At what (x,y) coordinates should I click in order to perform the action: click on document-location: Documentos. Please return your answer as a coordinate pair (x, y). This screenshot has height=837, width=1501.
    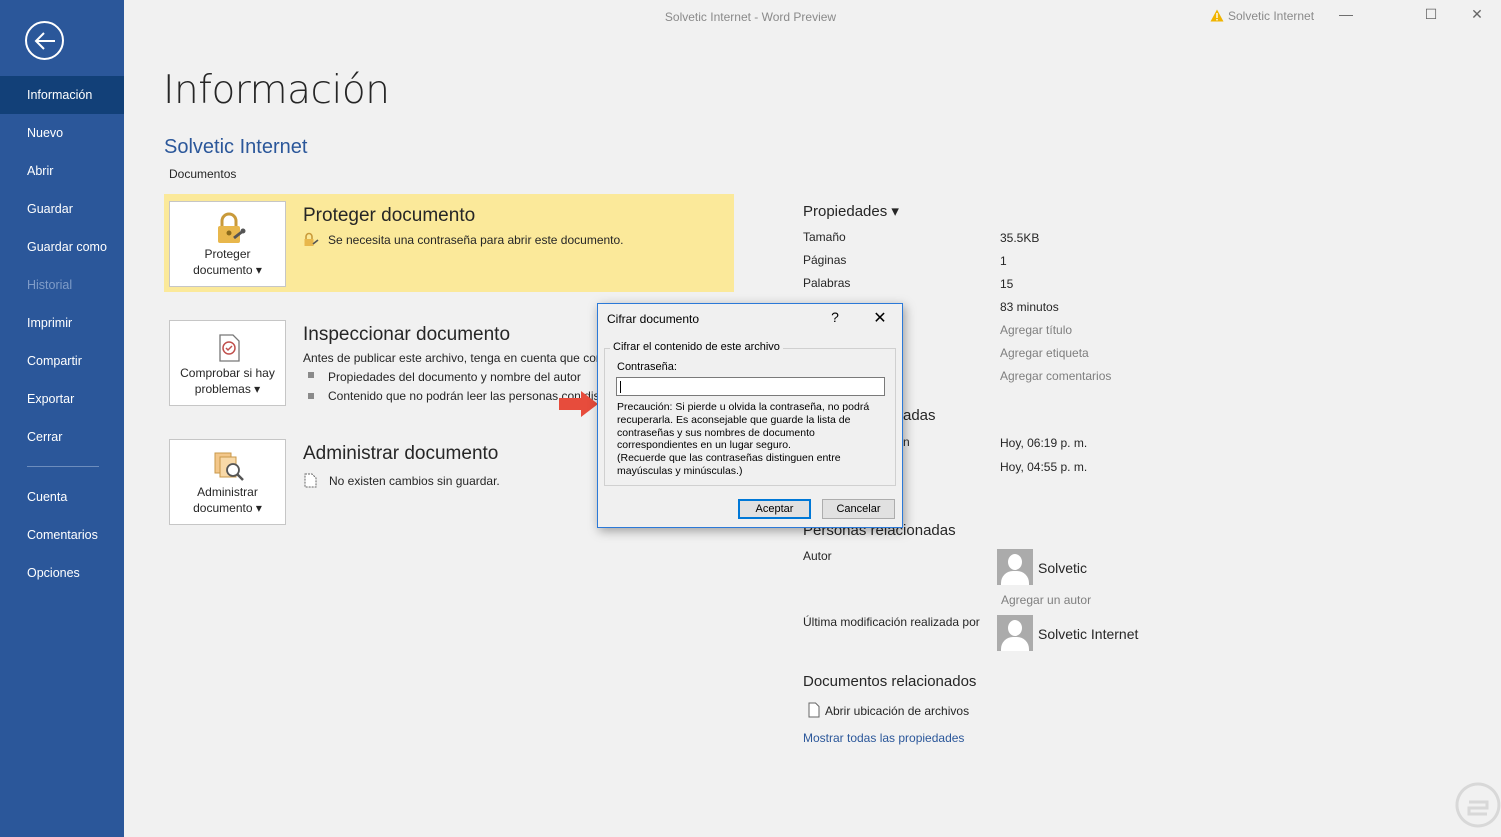
    Looking at the image, I should click on (202, 174).